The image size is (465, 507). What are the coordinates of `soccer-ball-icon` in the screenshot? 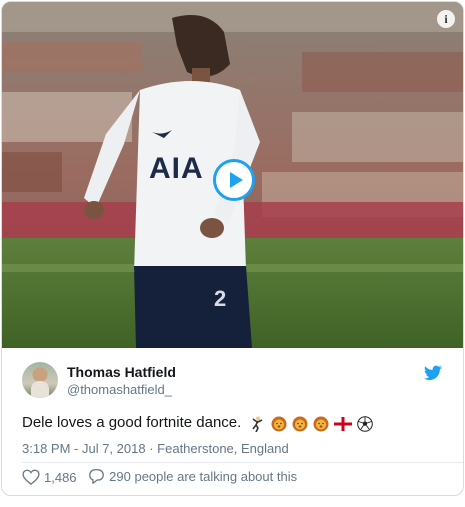 It's located at (365, 423).